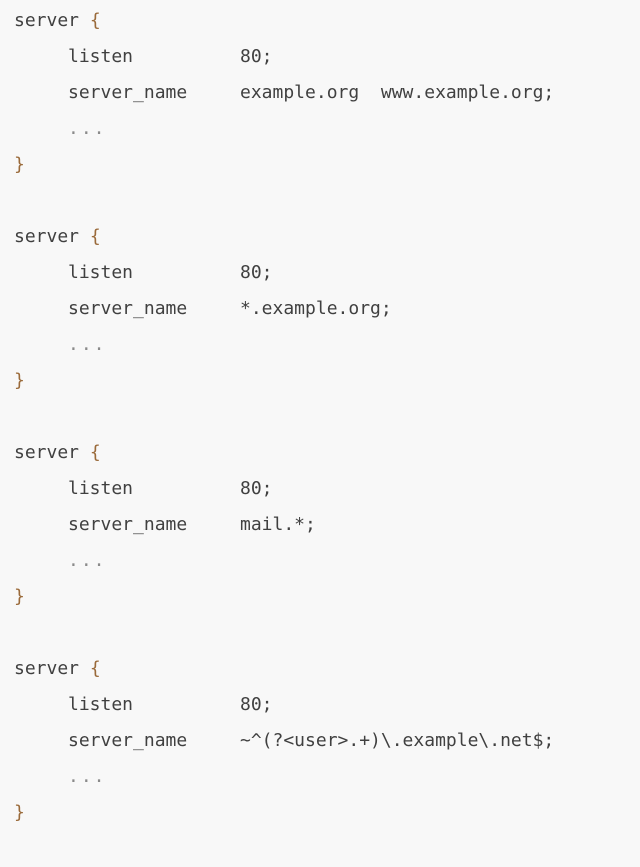  Describe the element at coordinates (278, 524) in the screenshot. I see `server-name-value: mail.*;` at that location.